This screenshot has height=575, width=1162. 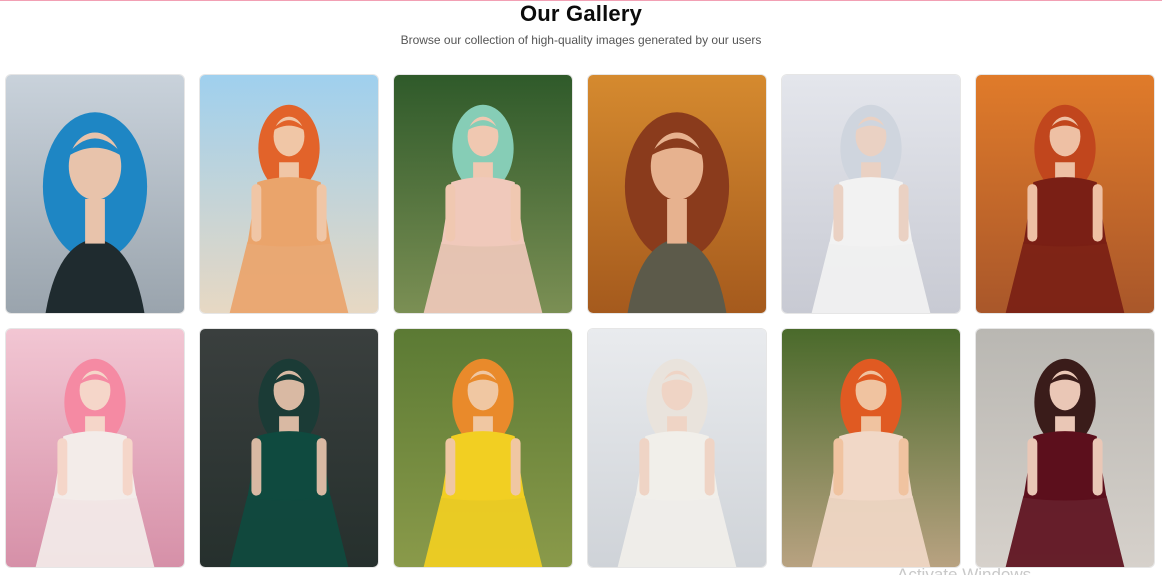 What do you see at coordinates (581, 13) in the screenshot?
I see `page-title: Our Gallery` at bounding box center [581, 13].